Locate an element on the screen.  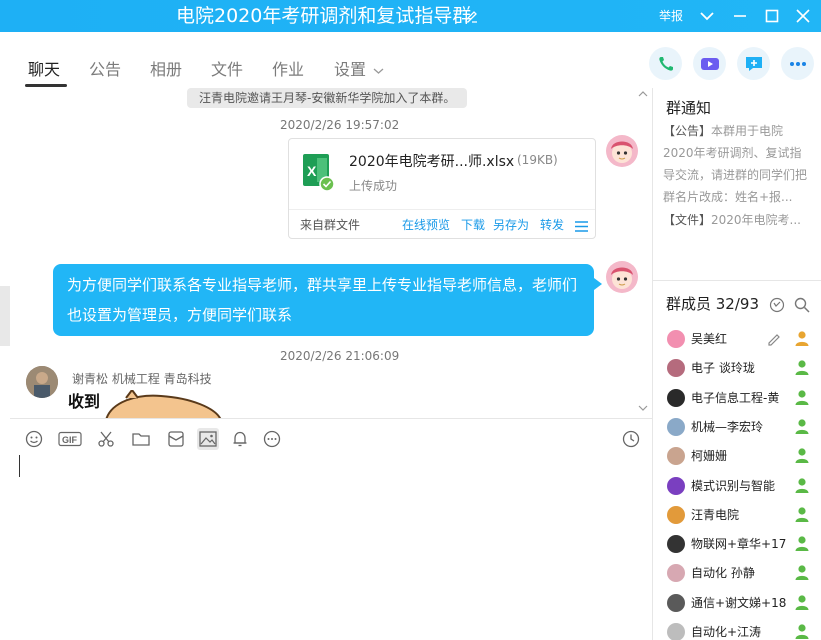
file-name: 2020年电院考研...师.xlsx is located at coordinates (431, 161).